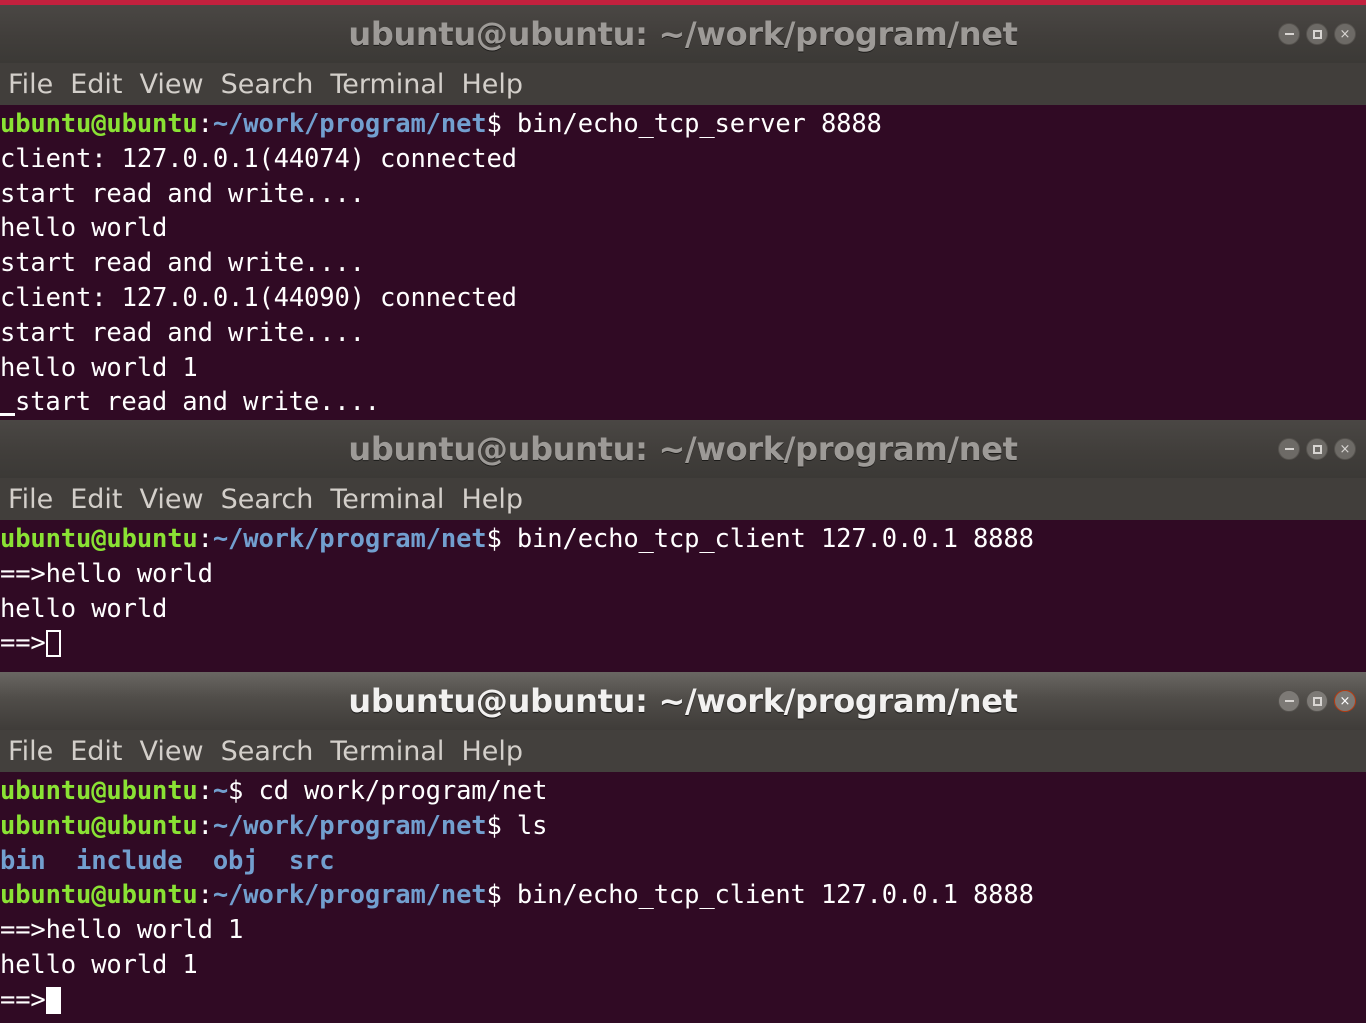  I want to click on window-title-2: ubuntu@ubuntu: ~/work/program/net, so click(683, 449).